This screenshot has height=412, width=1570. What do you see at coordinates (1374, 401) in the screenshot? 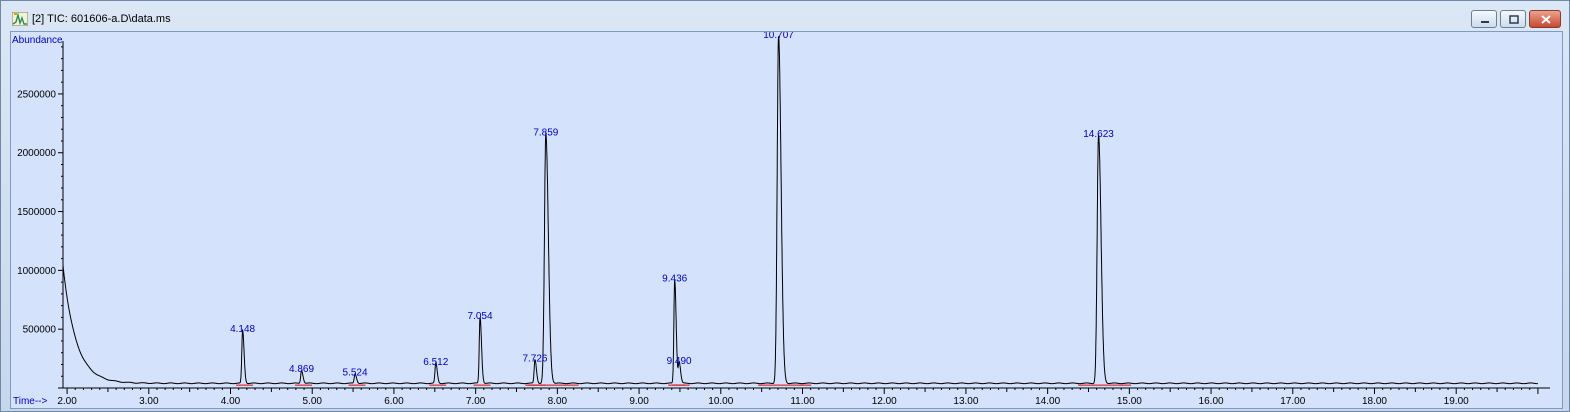
I see `x-tick-label: 18.00` at bounding box center [1374, 401].